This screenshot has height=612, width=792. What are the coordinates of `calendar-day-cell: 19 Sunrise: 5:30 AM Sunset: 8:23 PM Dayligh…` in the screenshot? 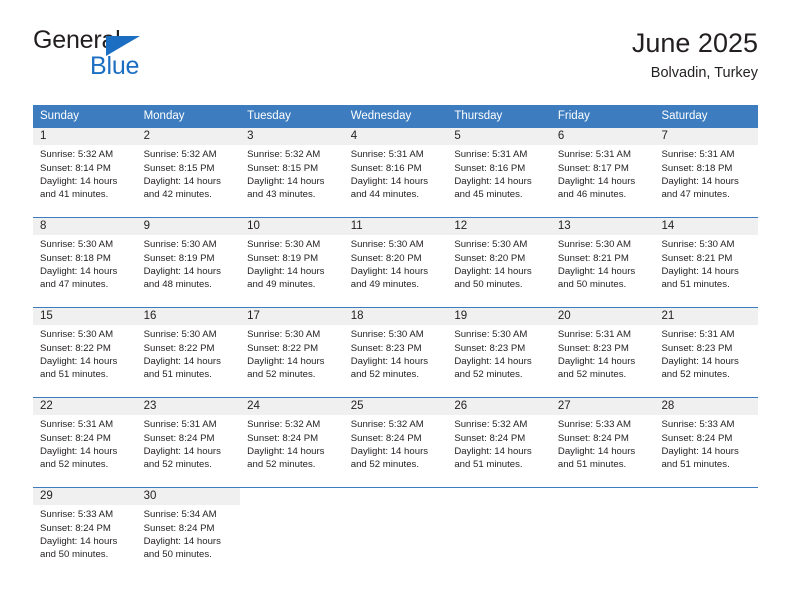 It's located at (499, 352).